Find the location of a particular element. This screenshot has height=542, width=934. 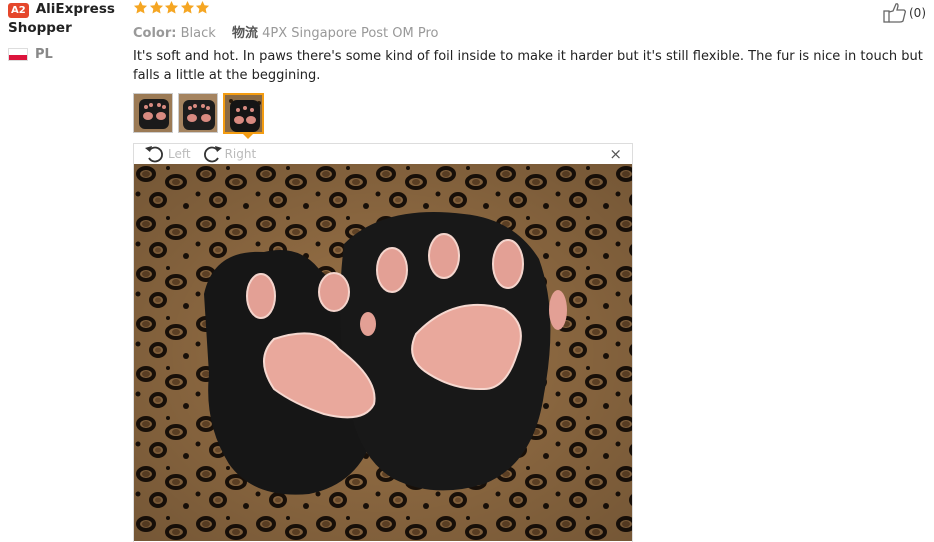

star-rating is located at coordinates (172, 7).